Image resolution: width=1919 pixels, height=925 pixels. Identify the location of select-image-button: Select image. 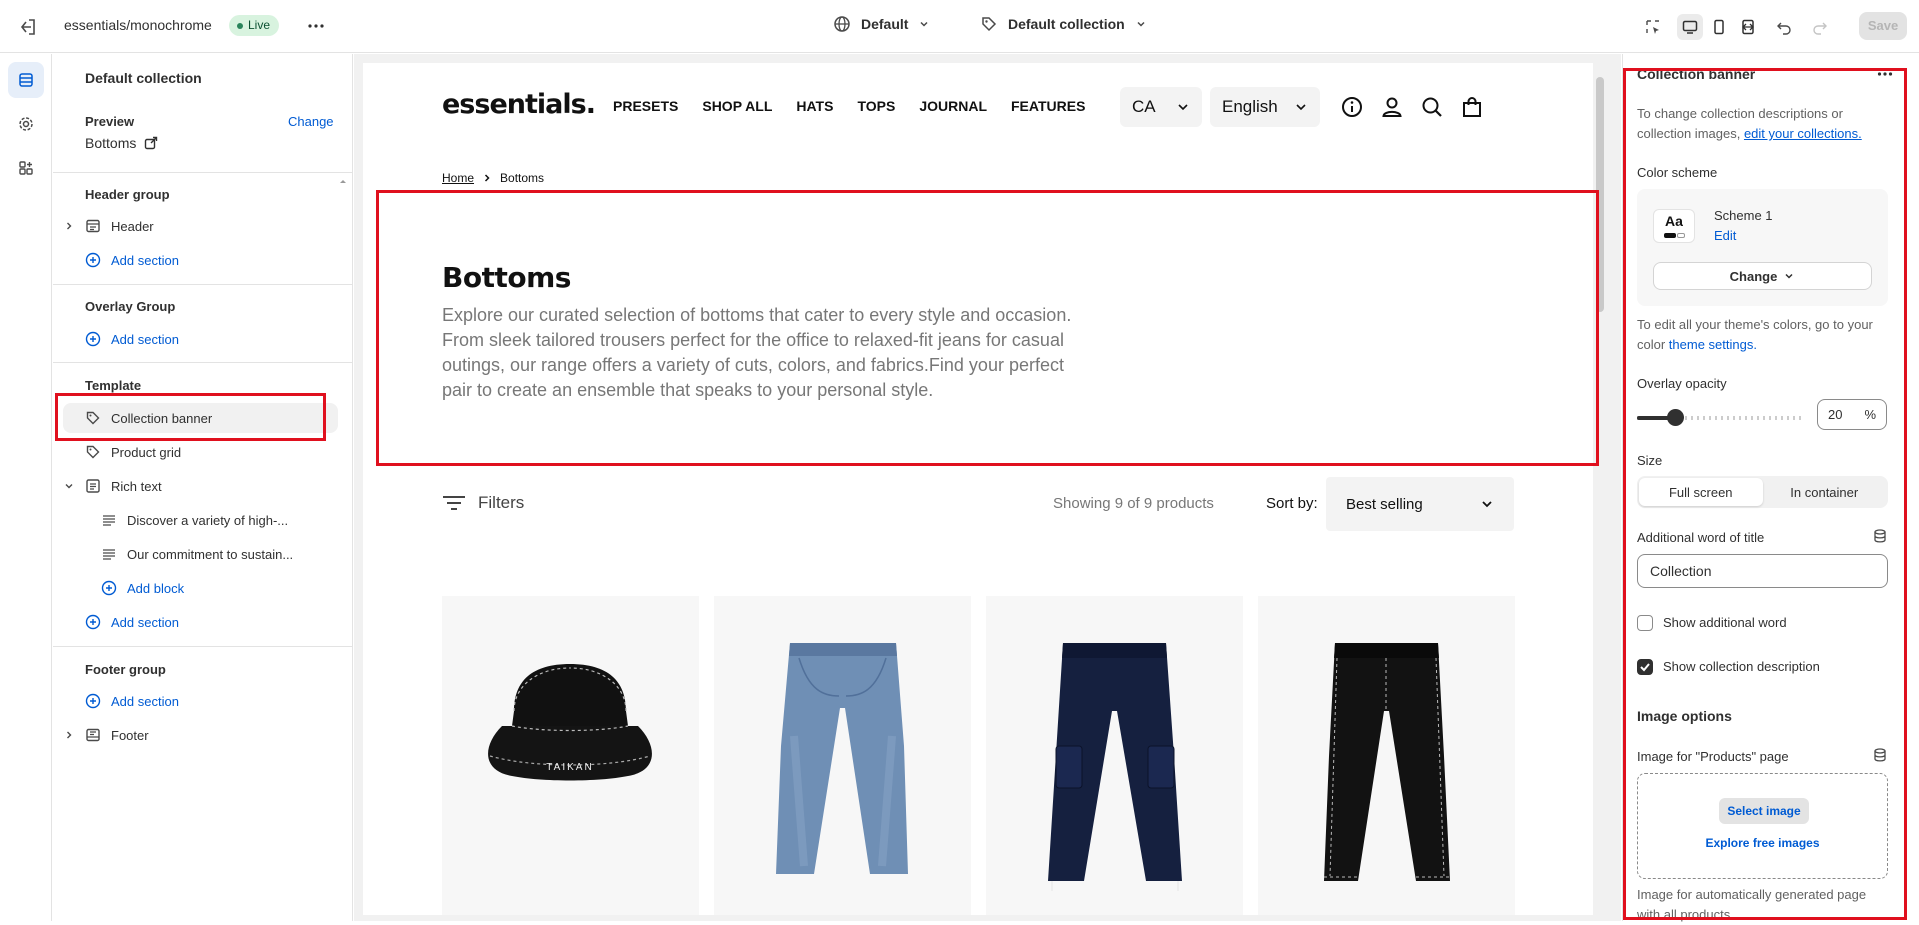
(1764, 811).